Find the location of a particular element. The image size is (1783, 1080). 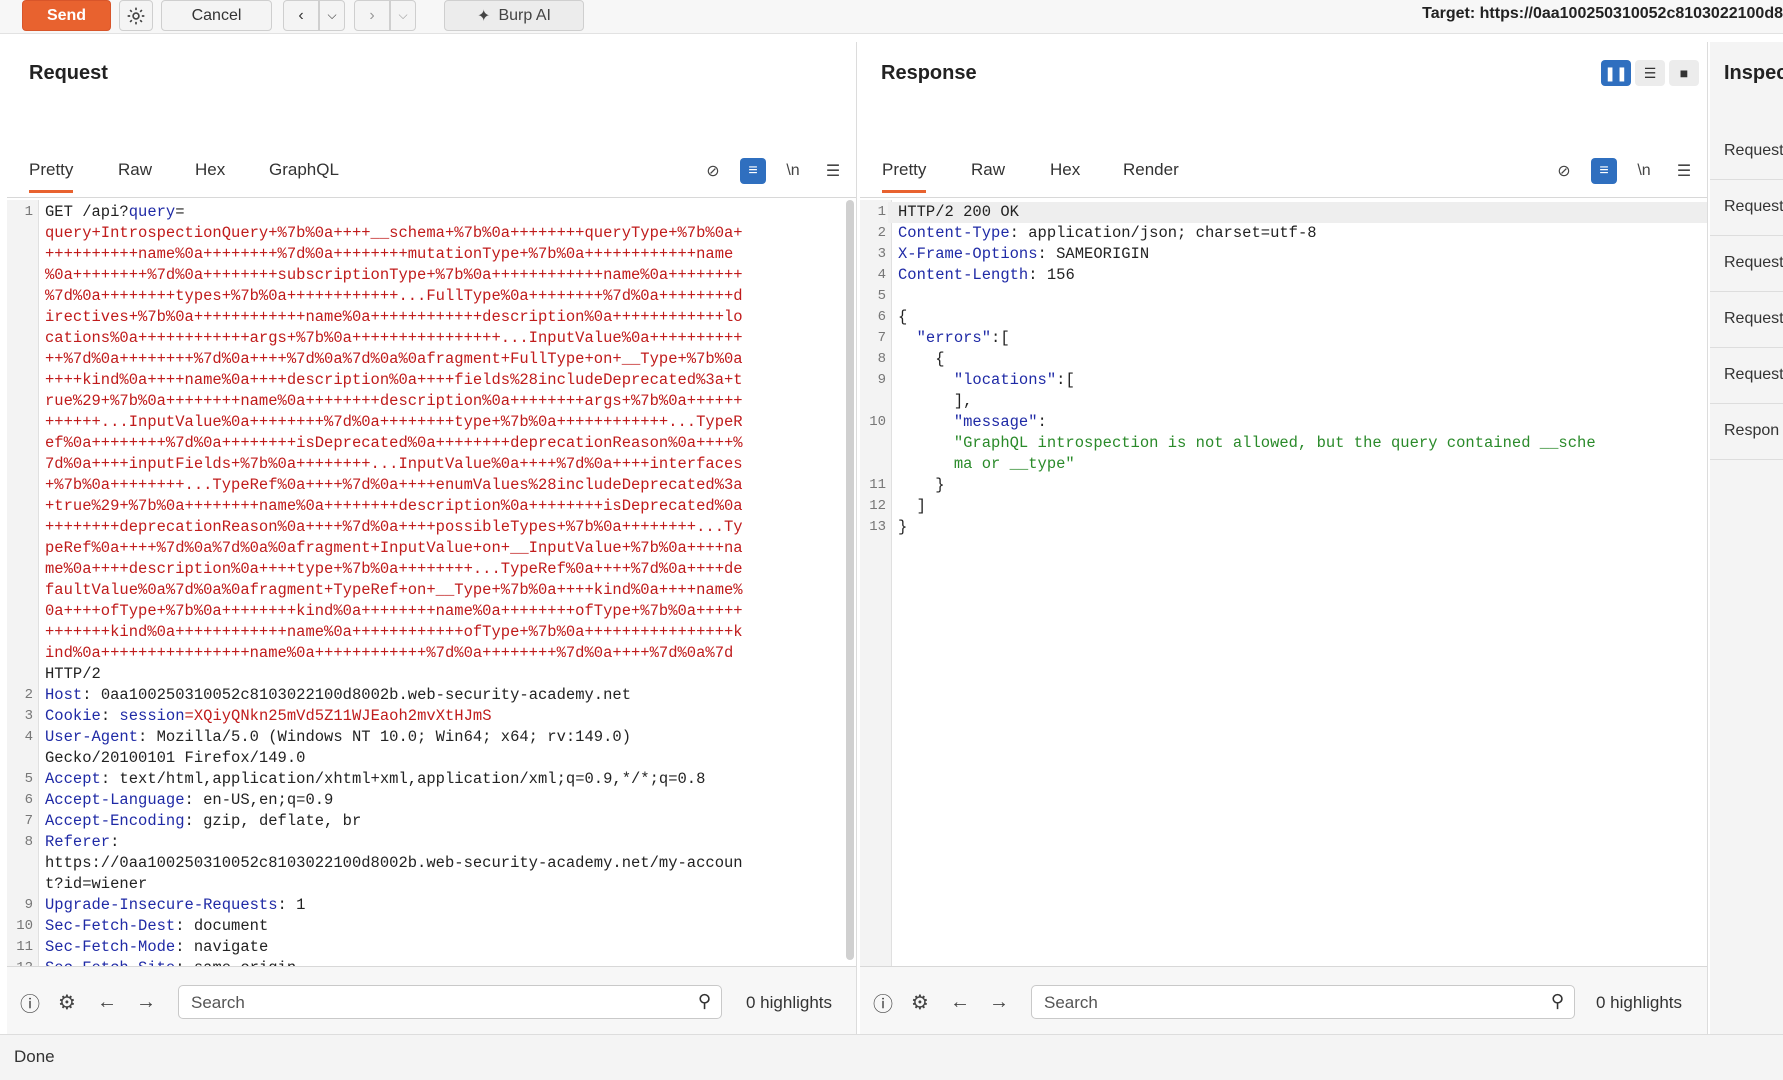

cancel-button: Cancel is located at coordinates (216, 15).